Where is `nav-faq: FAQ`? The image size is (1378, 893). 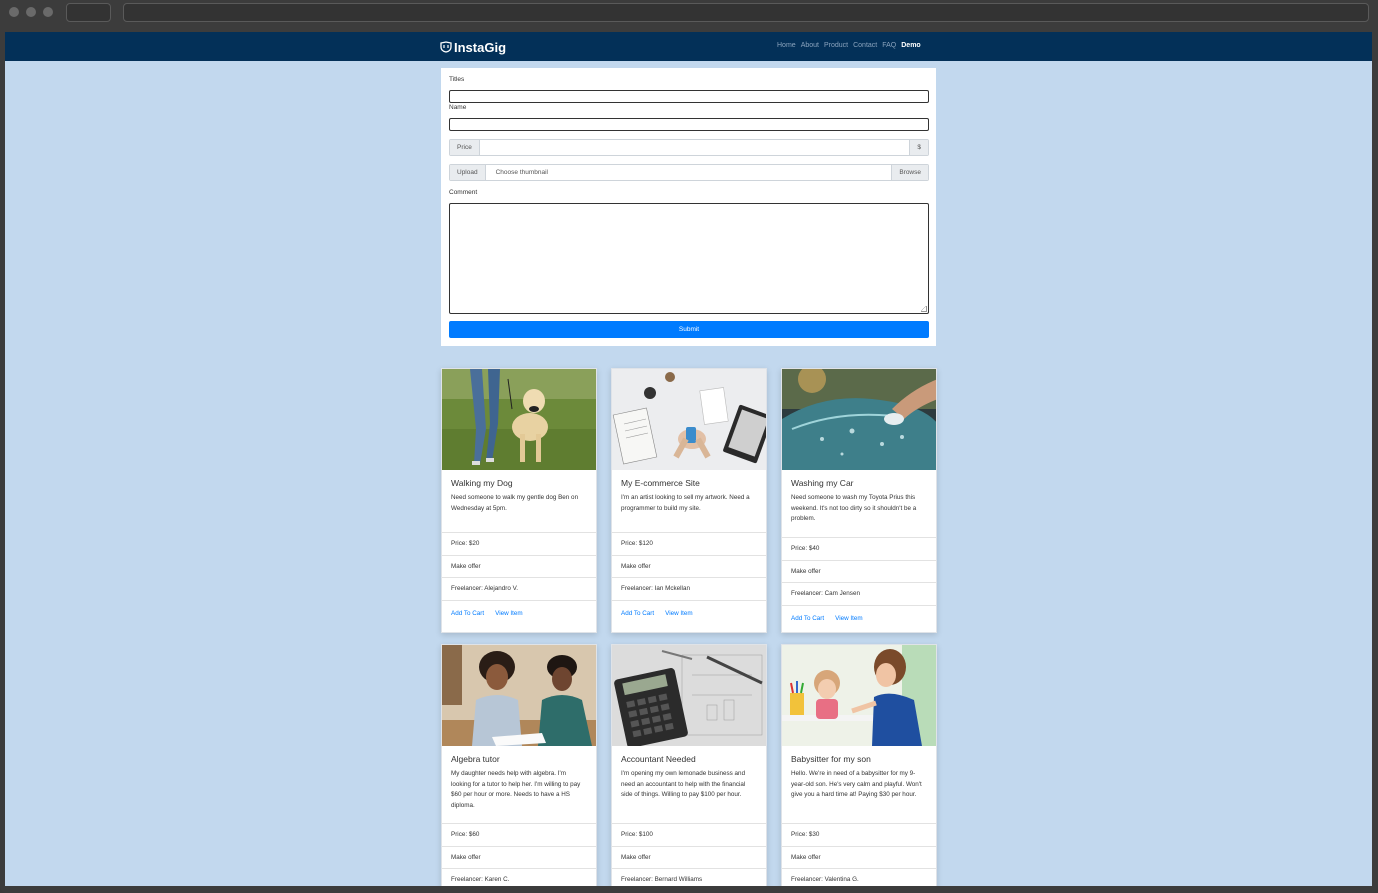 nav-faq: FAQ is located at coordinates (889, 45).